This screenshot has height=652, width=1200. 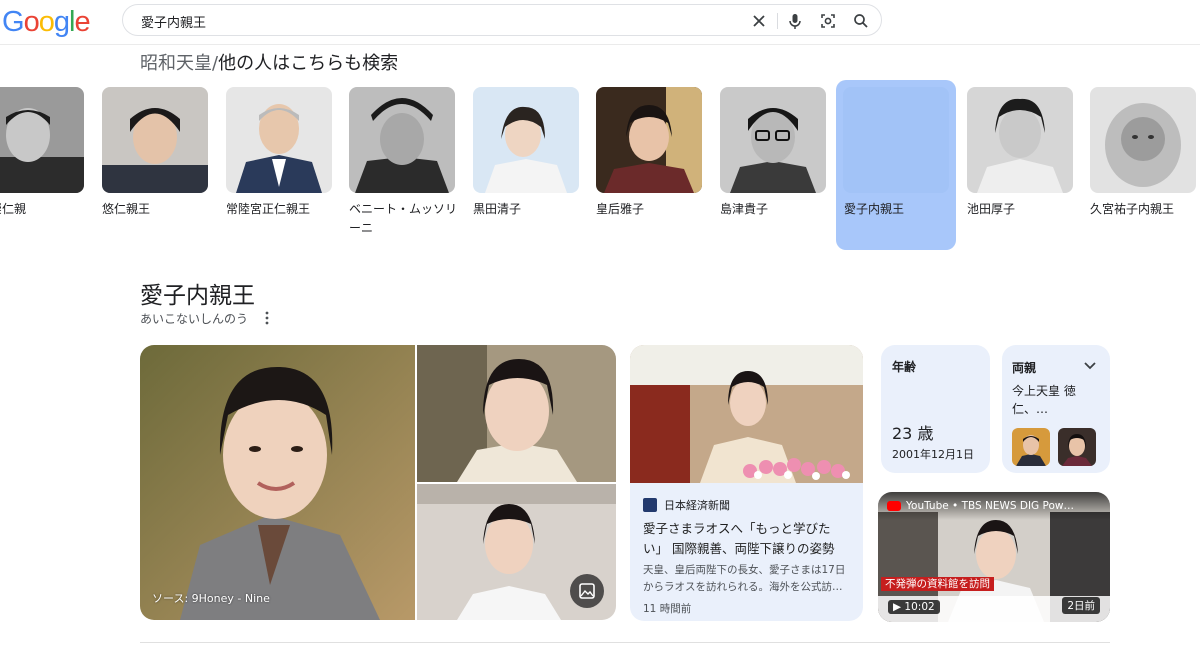 What do you see at coordinates (874, 209) in the screenshot?
I see `person-name: 愛子内親王` at bounding box center [874, 209].